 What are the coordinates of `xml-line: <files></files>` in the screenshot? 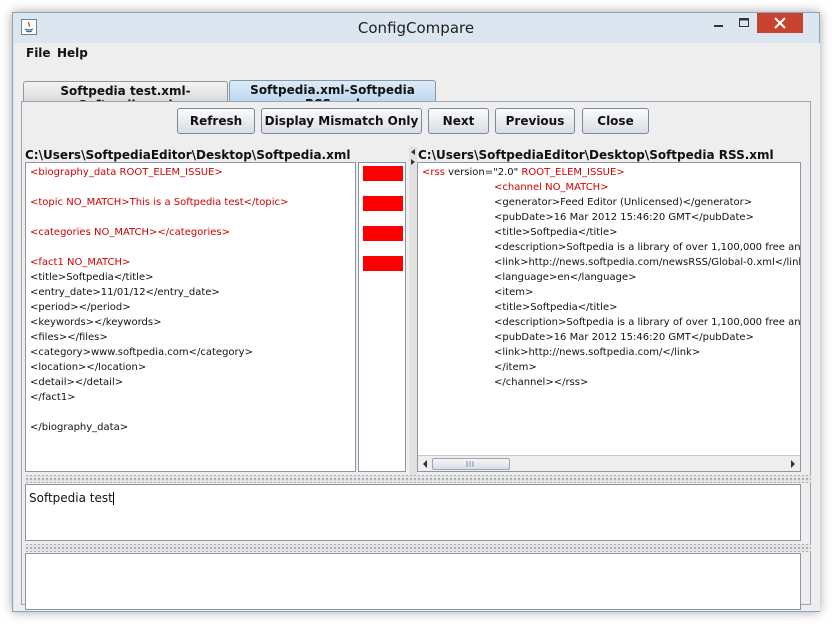 It's located at (69, 337).